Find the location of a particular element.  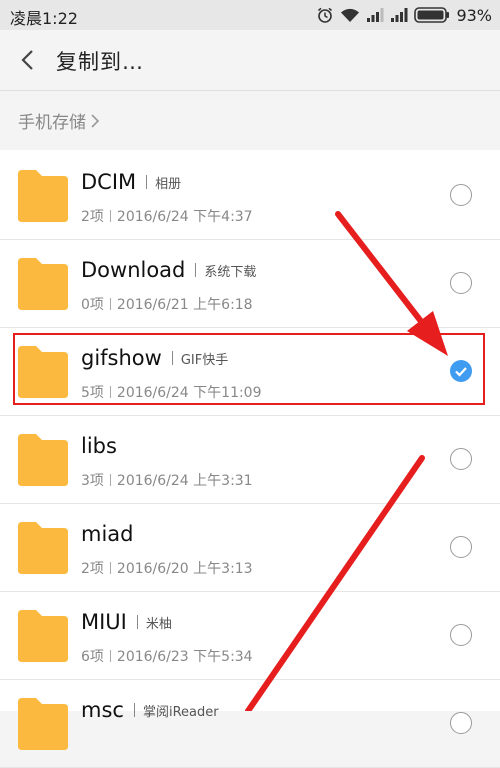

folder-name-line: DCIM 相册 is located at coordinates (131, 182).